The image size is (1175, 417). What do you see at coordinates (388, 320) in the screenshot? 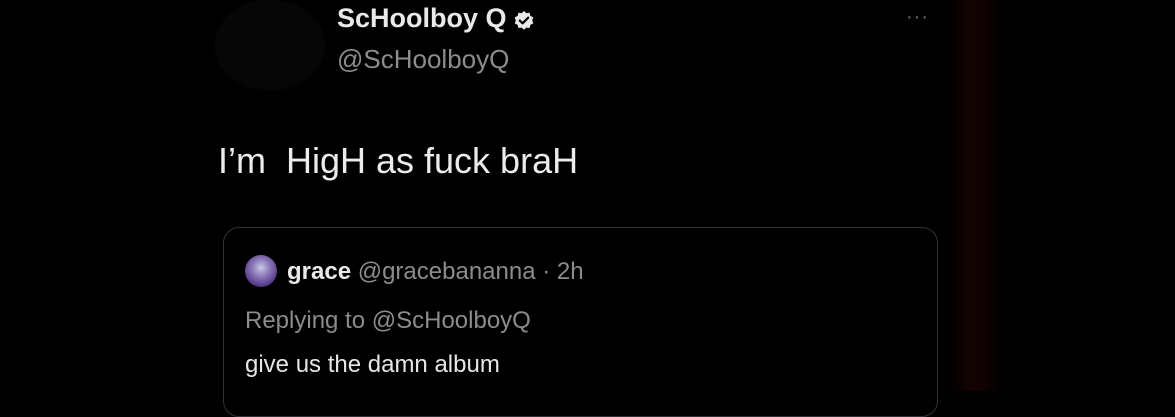
I see `replying-to-label: Replying to @ScHoolboyQ` at bounding box center [388, 320].